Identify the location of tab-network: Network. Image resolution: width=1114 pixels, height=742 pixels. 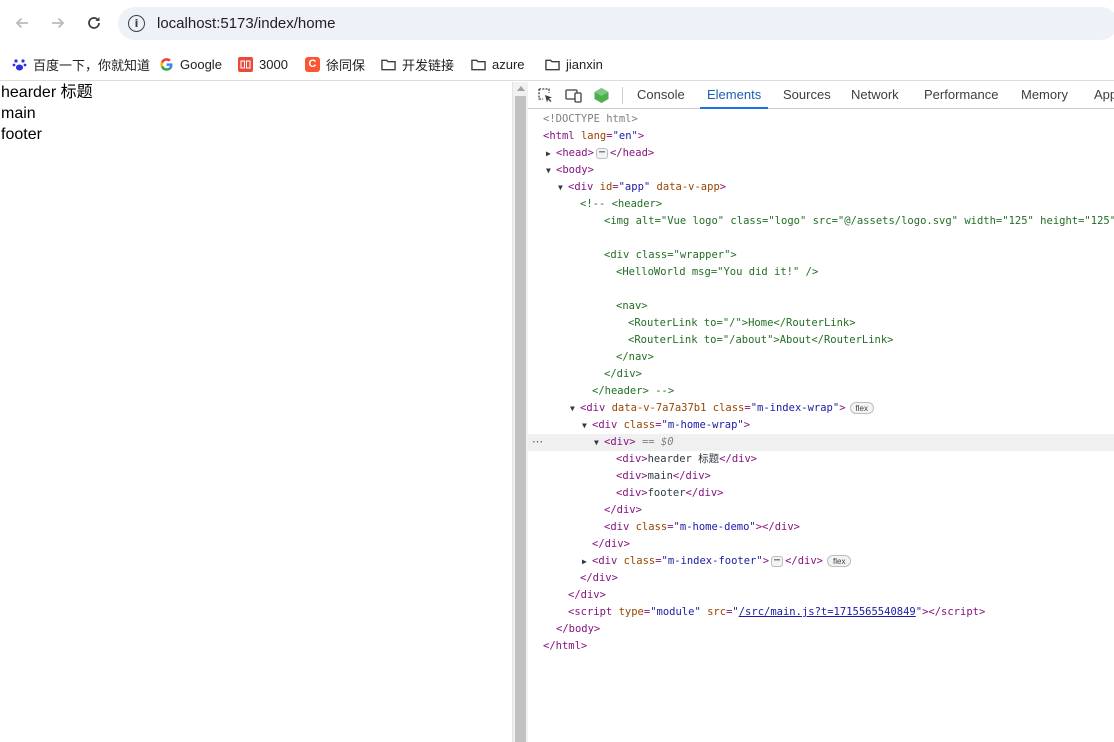
(875, 95).